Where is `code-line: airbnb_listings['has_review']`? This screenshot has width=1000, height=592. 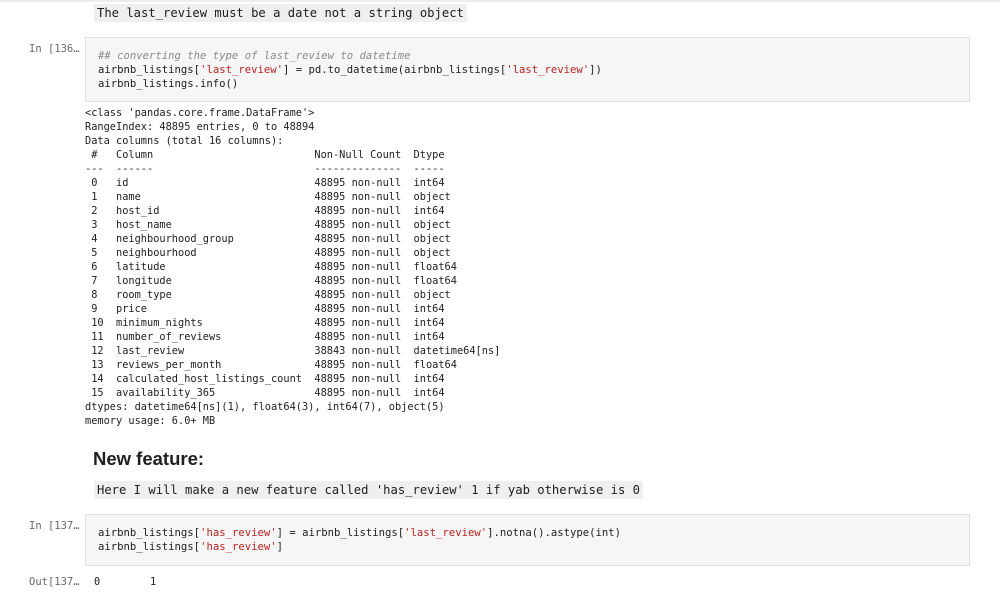 code-line: airbnb_listings['has_review'] is located at coordinates (190, 547).